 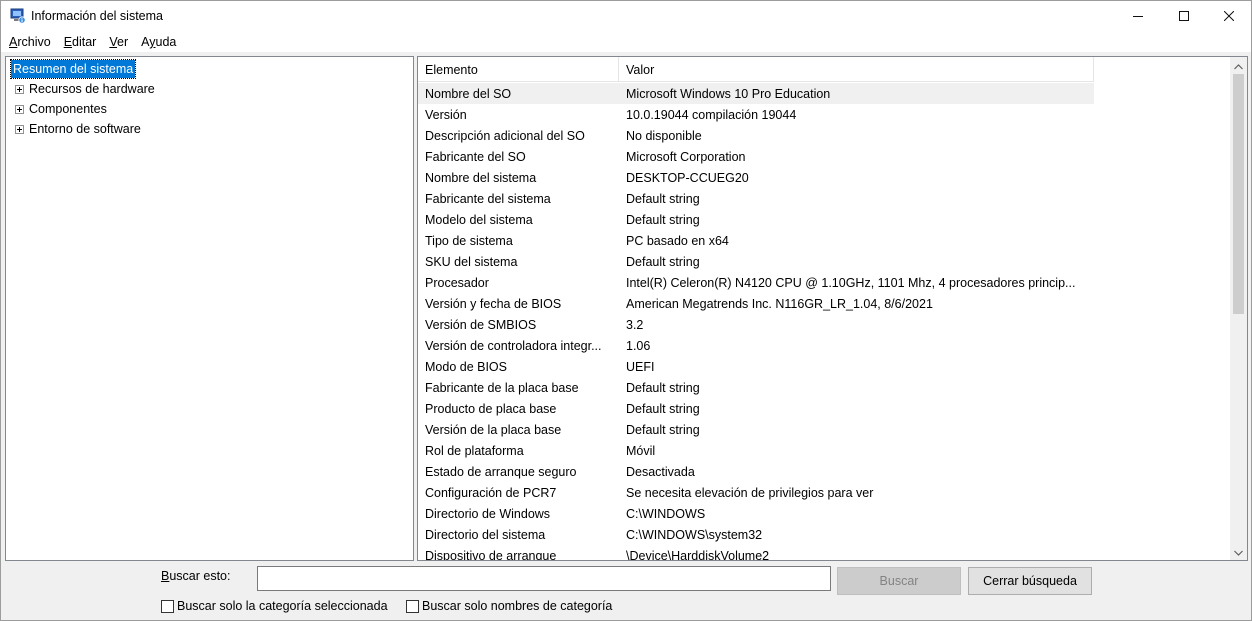 I want to click on cell-valor: C:\WINDOWS\system32, so click(x=694, y=534).